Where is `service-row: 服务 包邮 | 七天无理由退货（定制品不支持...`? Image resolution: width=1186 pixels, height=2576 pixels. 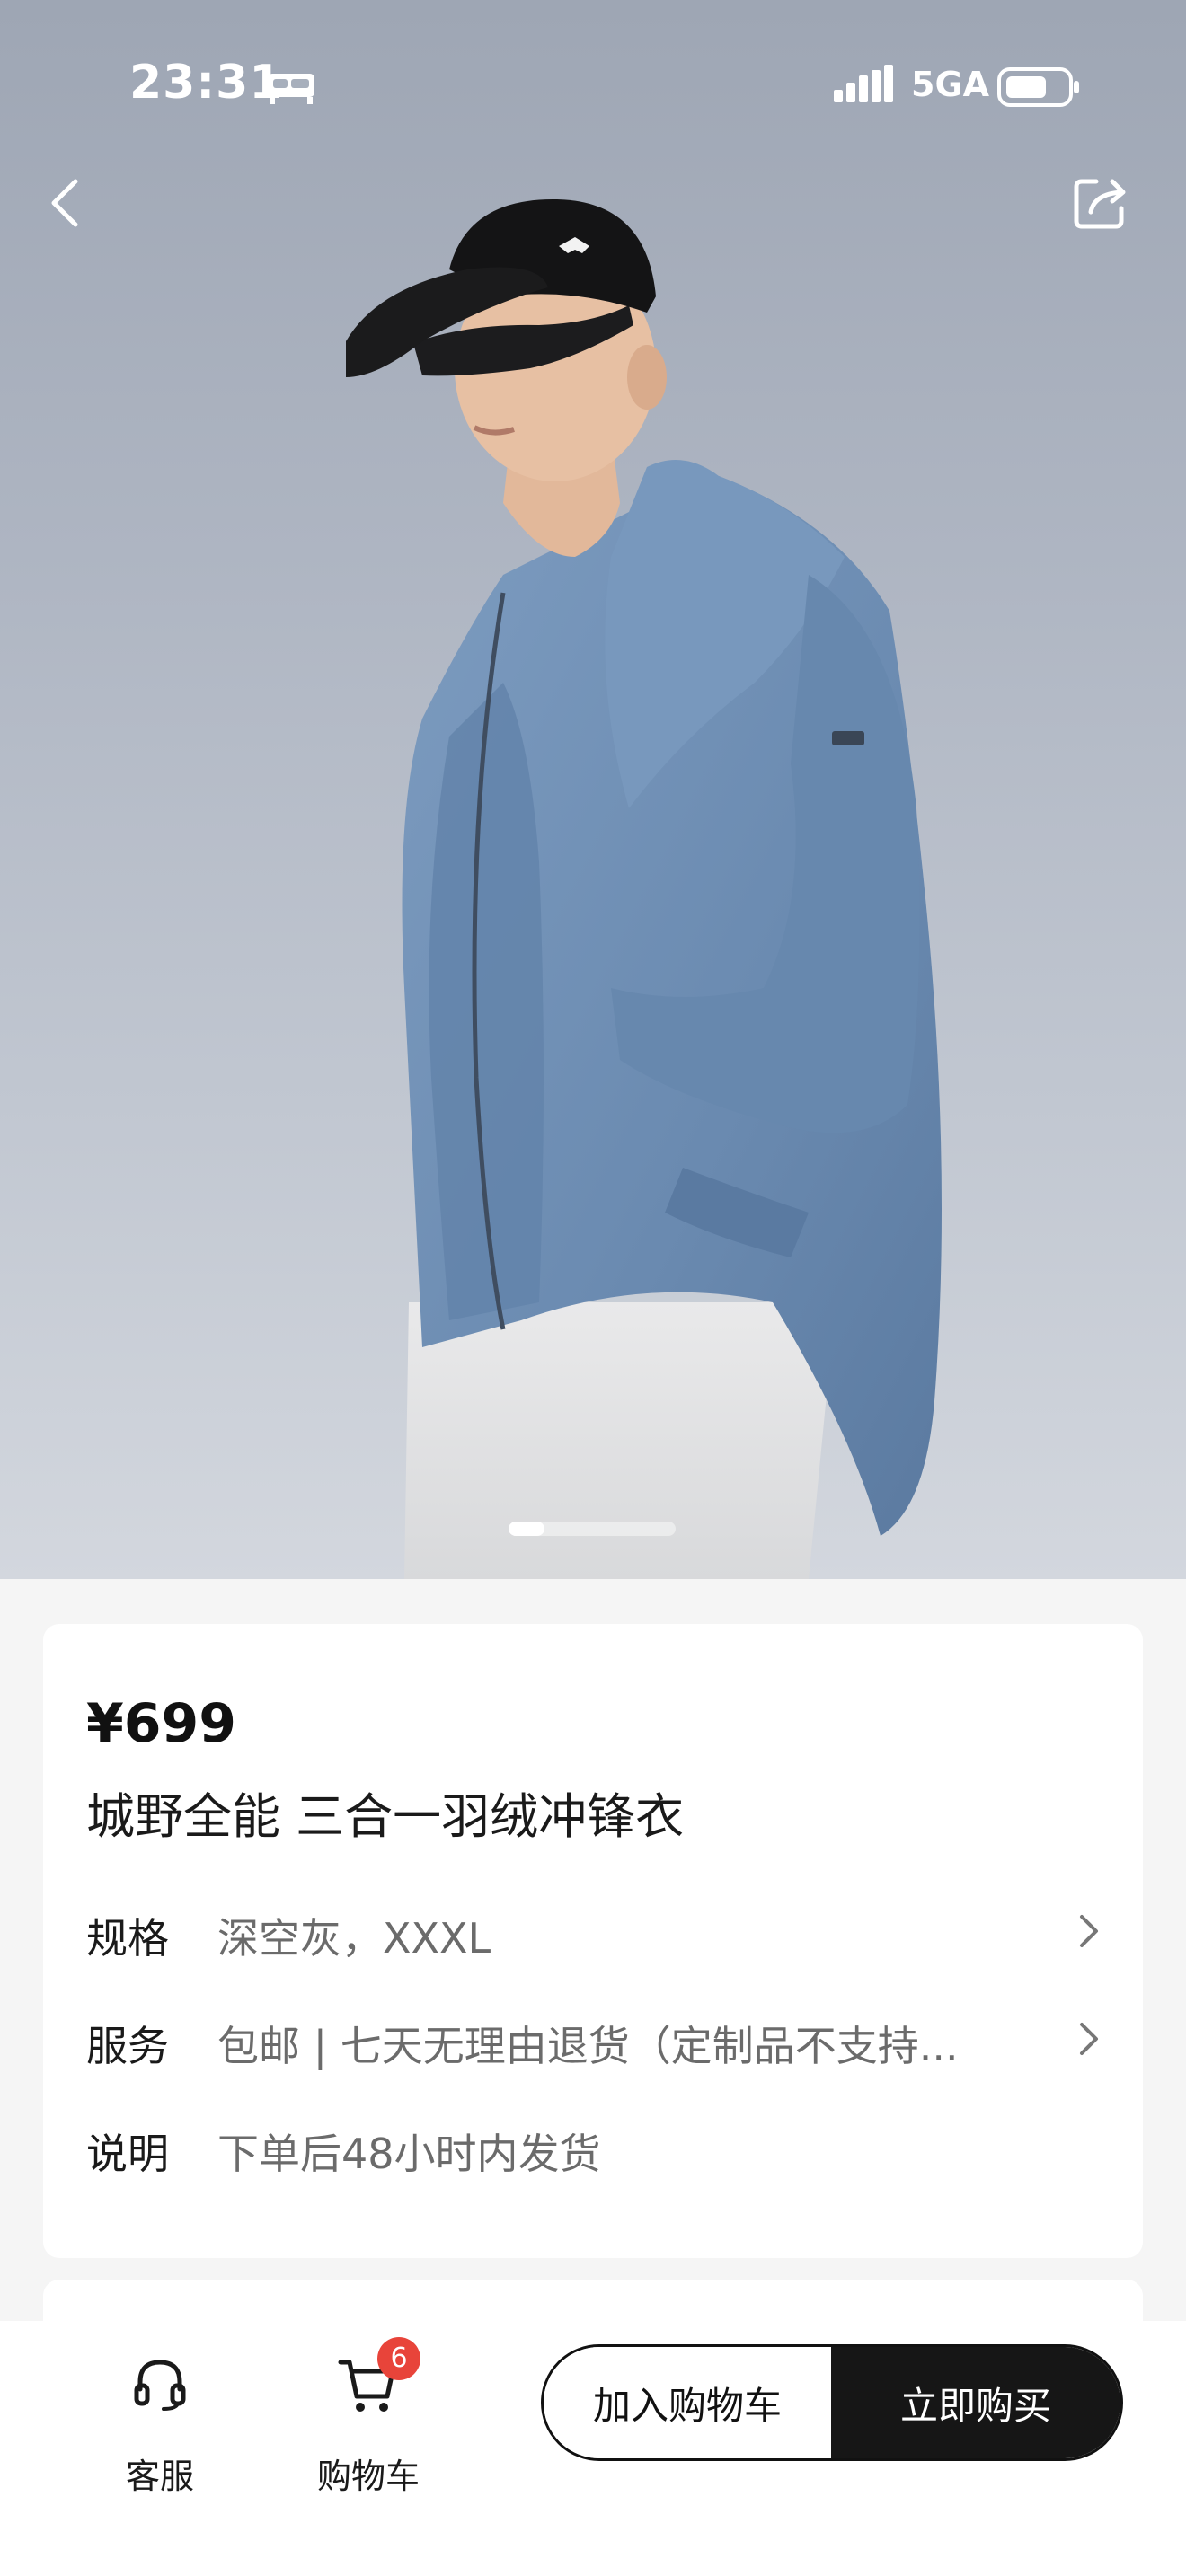
service-row: 服务 包邮 | 七天无理由退货（定制品不支持... is located at coordinates (594, 2038).